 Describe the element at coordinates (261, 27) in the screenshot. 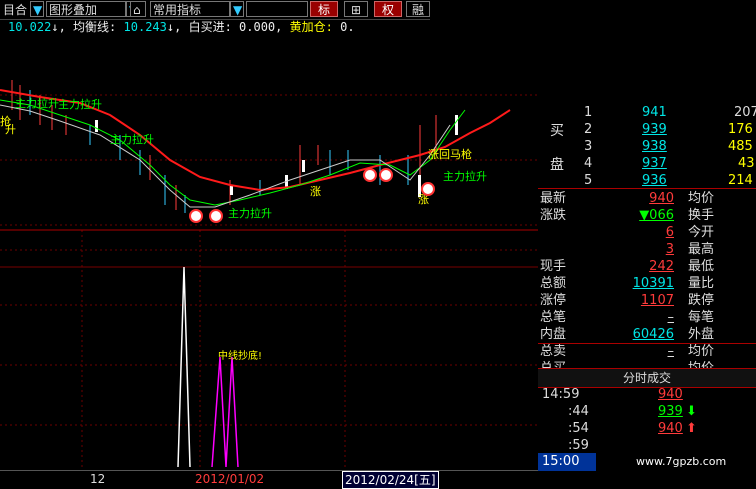

I see `buy-value: 0.000,` at that location.